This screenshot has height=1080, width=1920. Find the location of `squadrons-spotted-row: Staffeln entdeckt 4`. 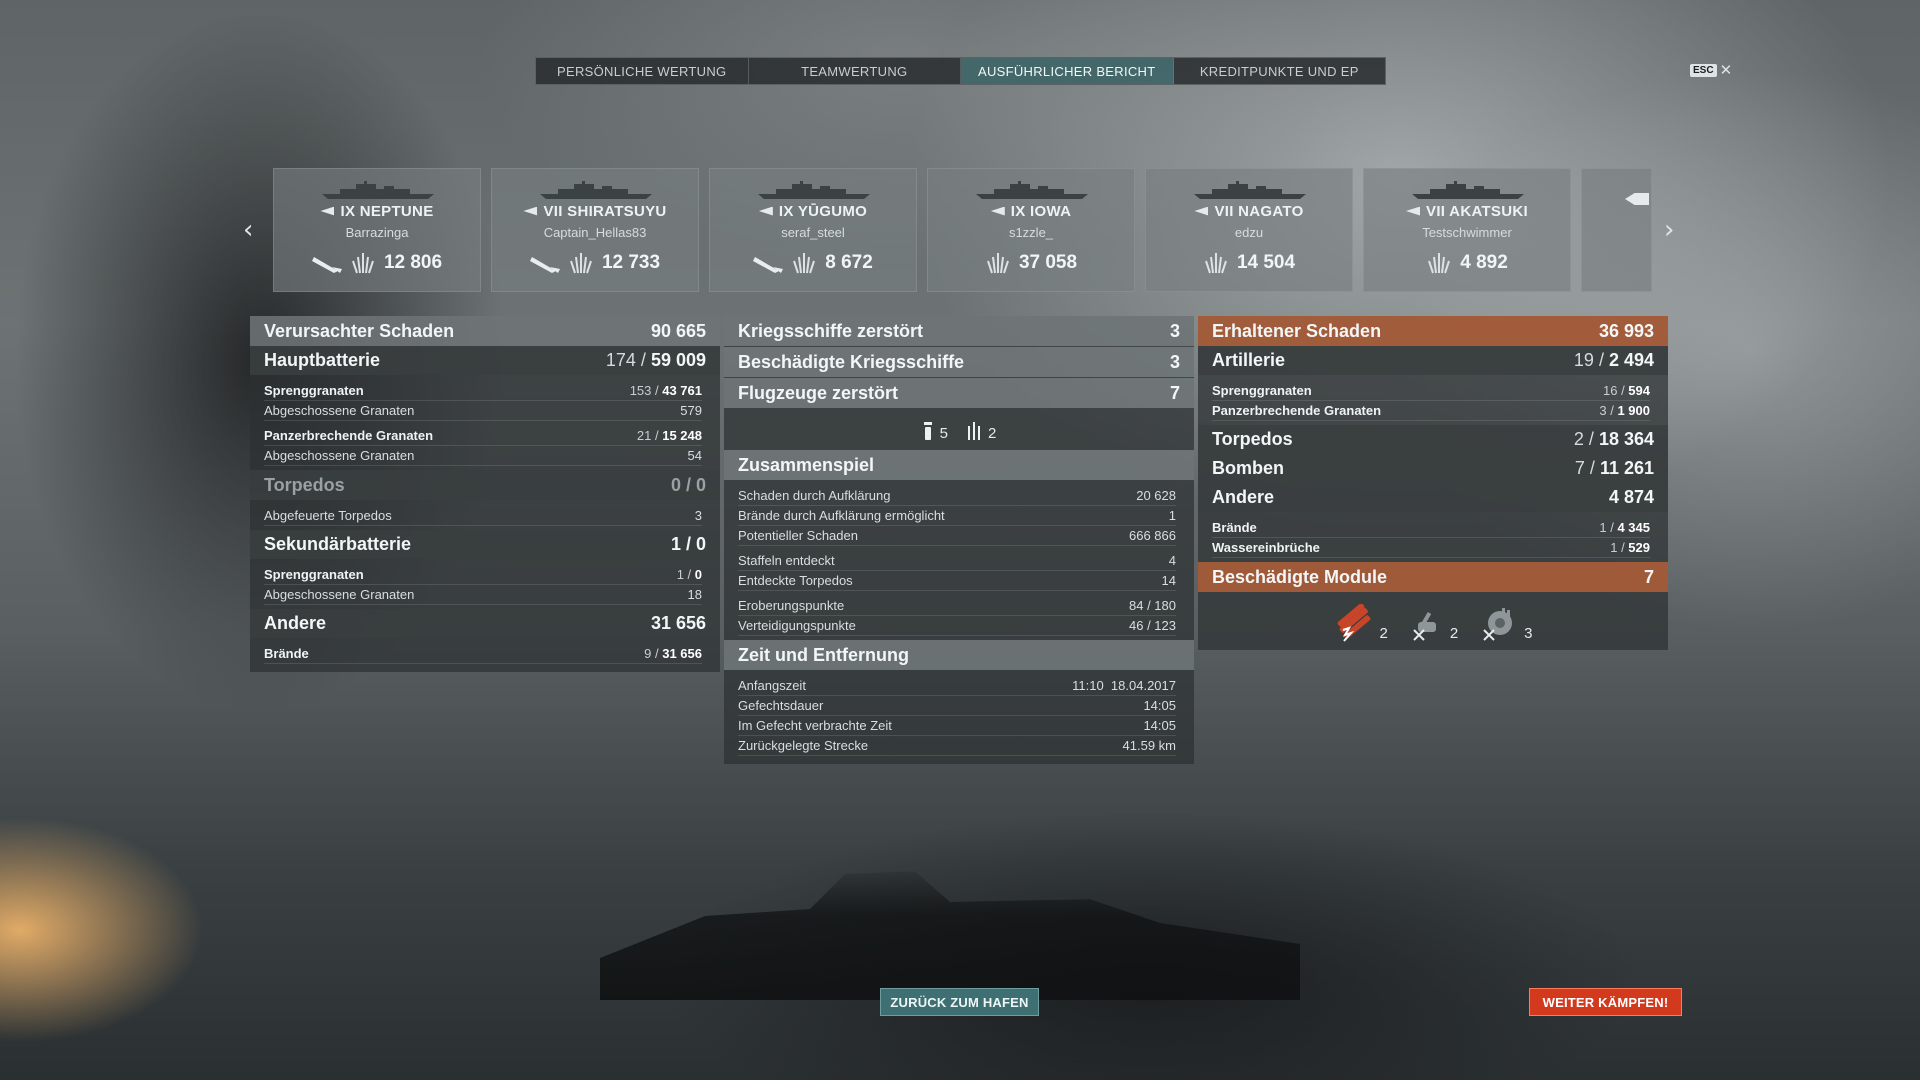

squadrons-spotted-row: Staffeln entdeckt 4 is located at coordinates (957, 561).